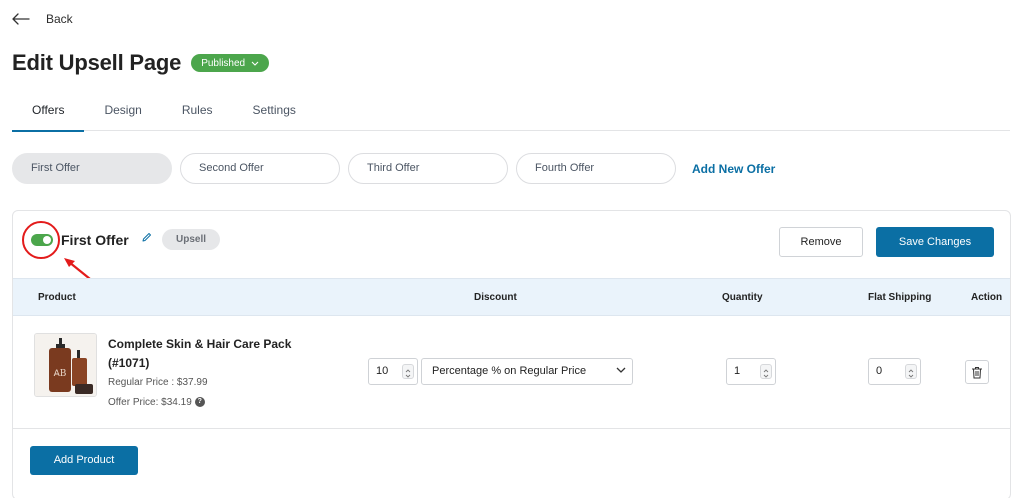 The image size is (1024, 498). What do you see at coordinates (146, 237) in the screenshot?
I see `pencil-icon` at bounding box center [146, 237].